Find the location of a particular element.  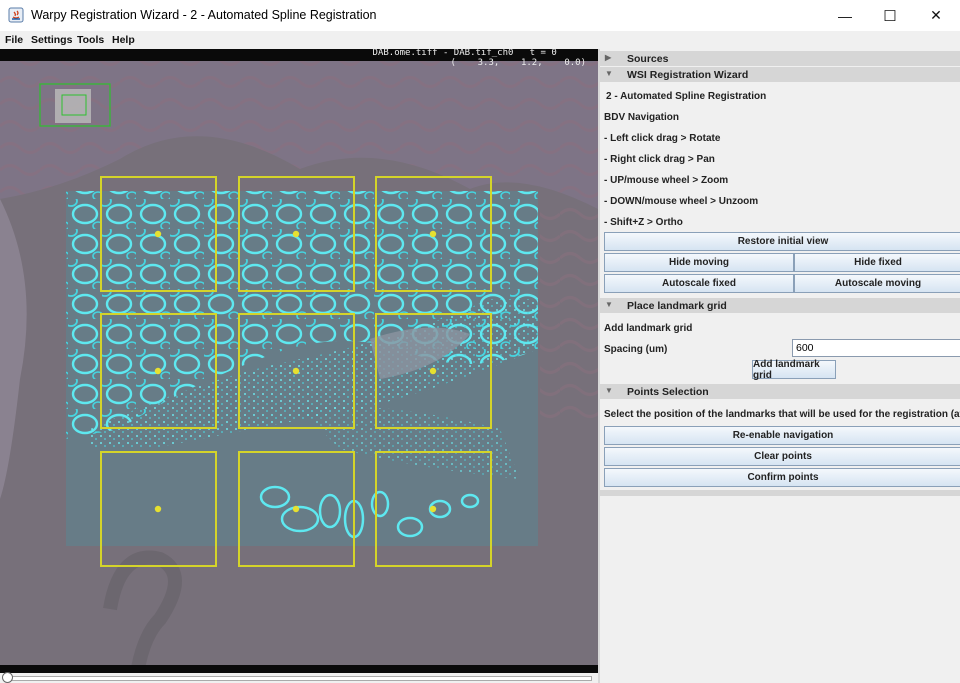

autoscale-moving-button: Autoscale moving is located at coordinates (877, 283).